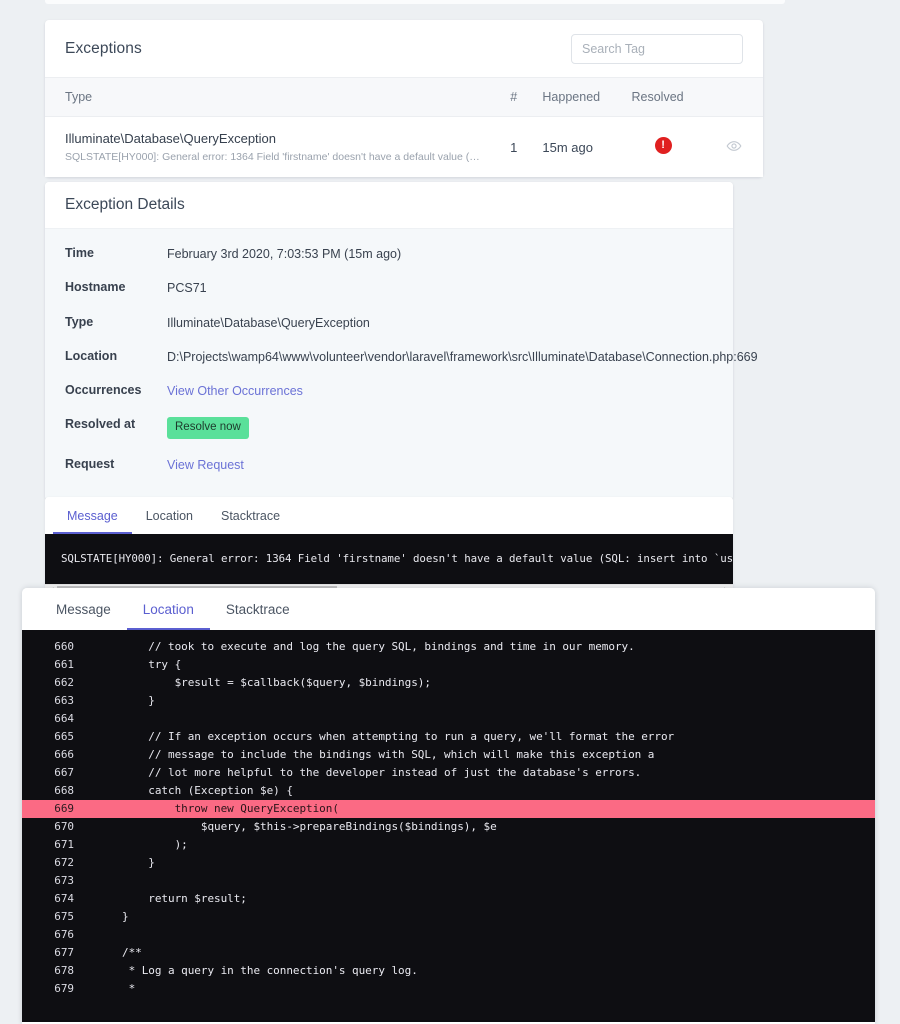  What do you see at coordinates (657, 49) in the screenshot?
I see `search-tag-input` at bounding box center [657, 49].